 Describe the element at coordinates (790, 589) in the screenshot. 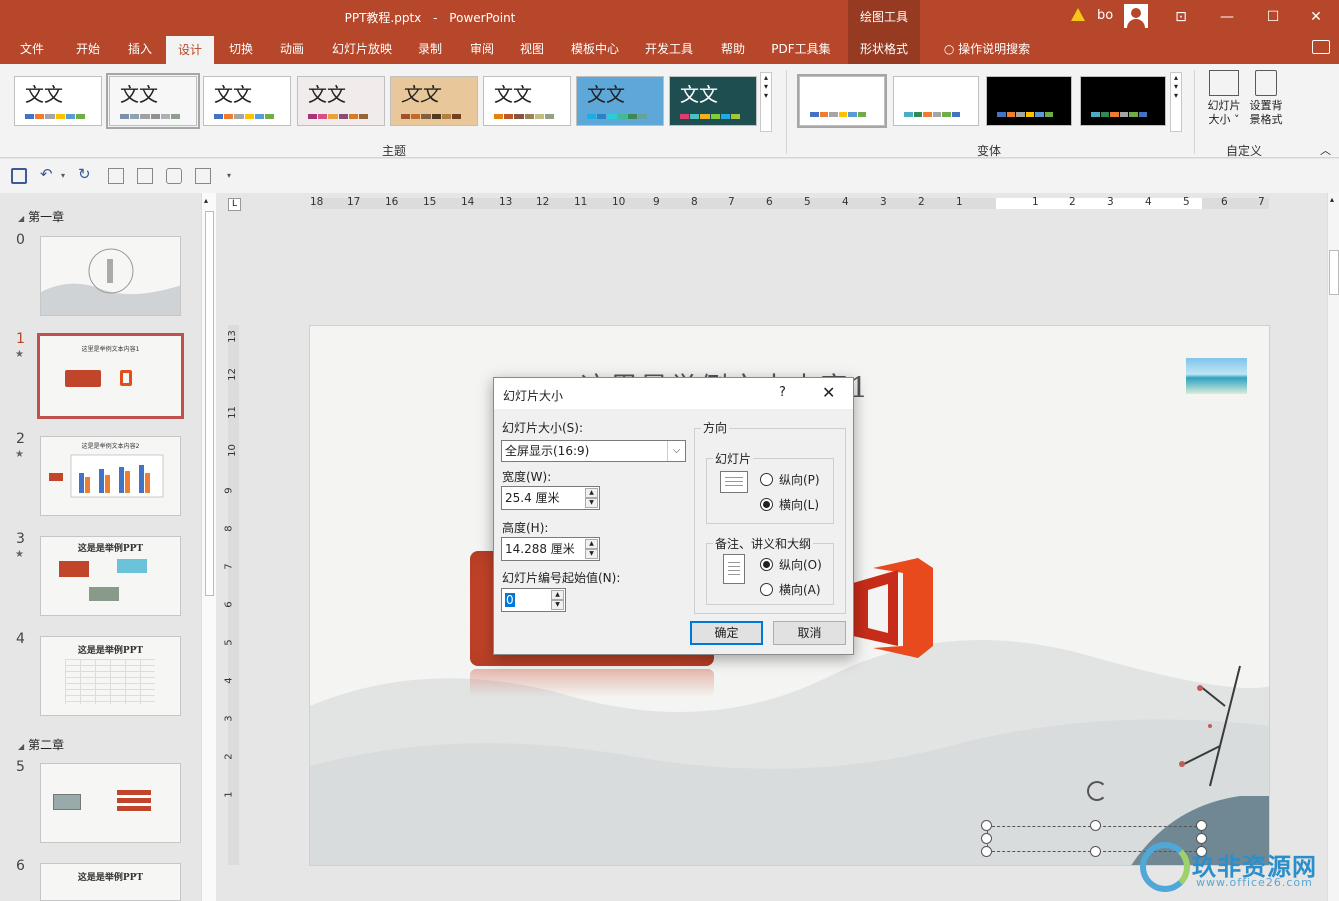

I see `notes-landscape-radio: 横向(A)` at that location.